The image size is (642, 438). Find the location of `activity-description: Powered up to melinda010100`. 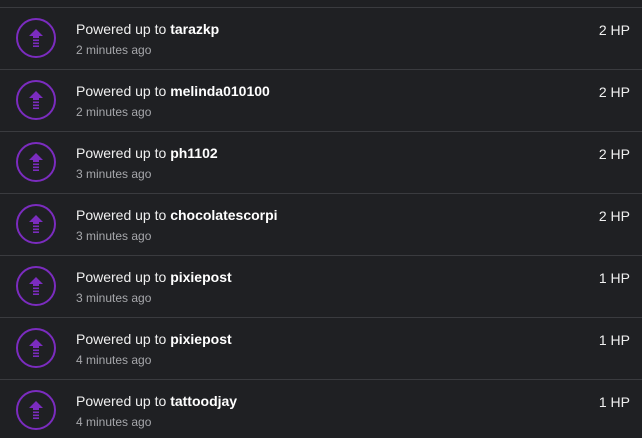

activity-description: Powered up to melinda010100 is located at coordinates (173, 91).